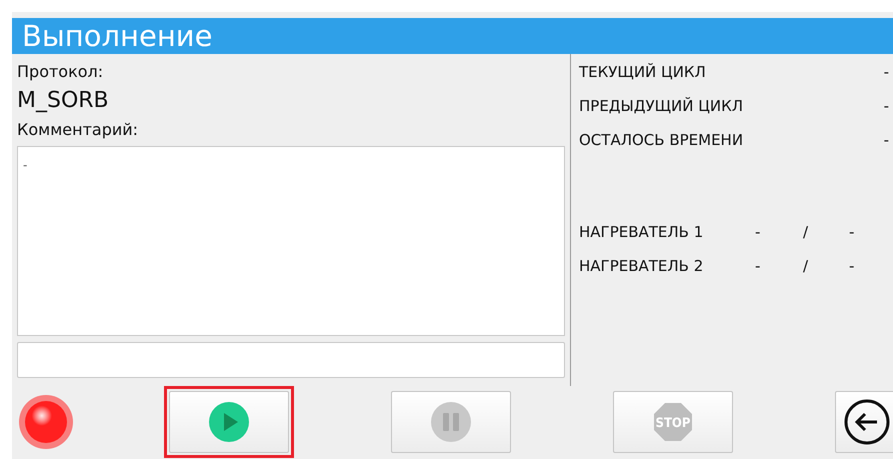 This screenshot has height=459, width=893. Describe the element at coordinates (291, 360) in the screenshot. I see `input-field` at that location.